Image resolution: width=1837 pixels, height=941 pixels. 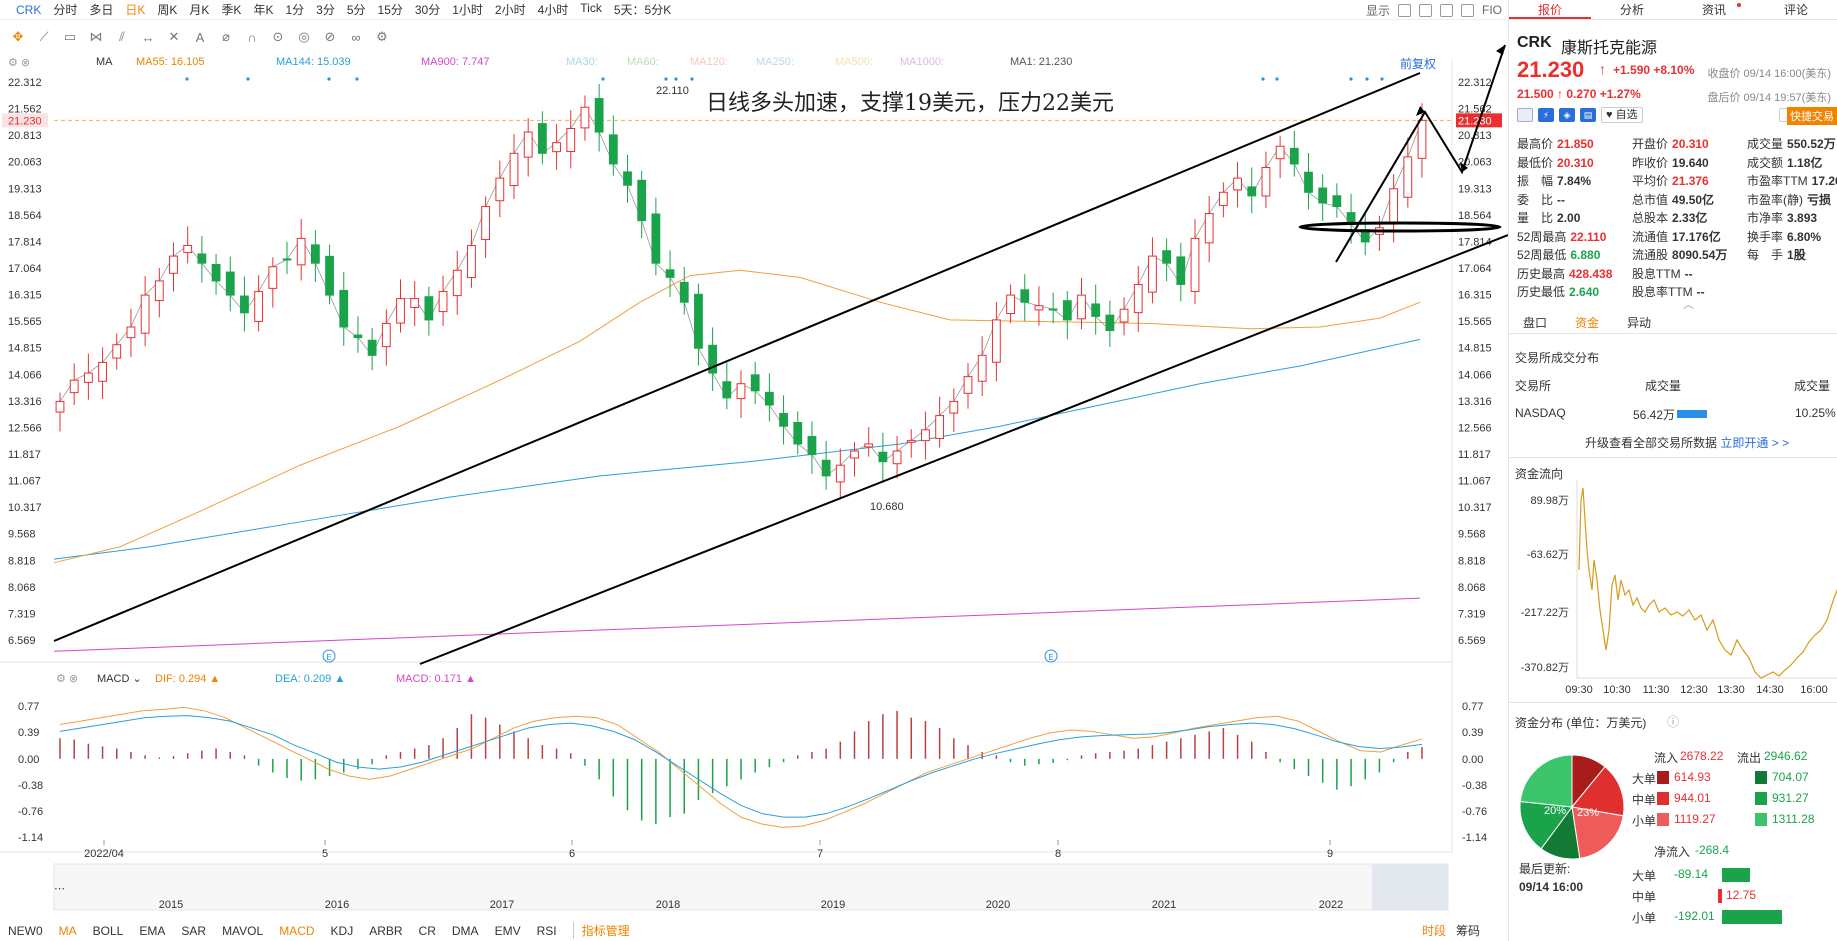 I want to click on panel-tab: 报价, so click(x=1550, y=9).